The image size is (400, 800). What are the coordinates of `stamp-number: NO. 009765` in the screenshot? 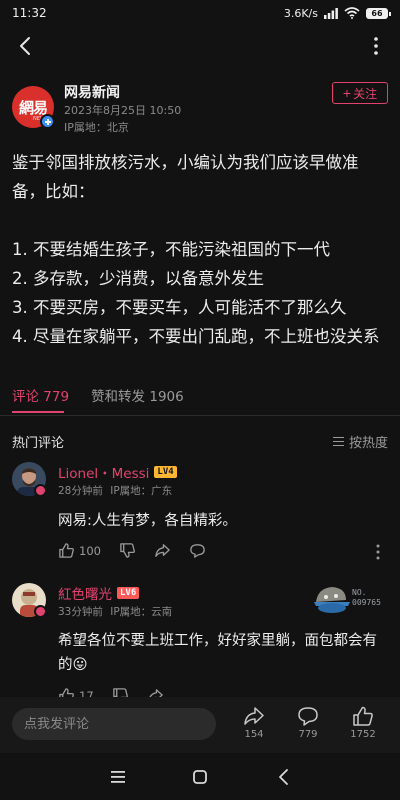 It's located at (366, 597).